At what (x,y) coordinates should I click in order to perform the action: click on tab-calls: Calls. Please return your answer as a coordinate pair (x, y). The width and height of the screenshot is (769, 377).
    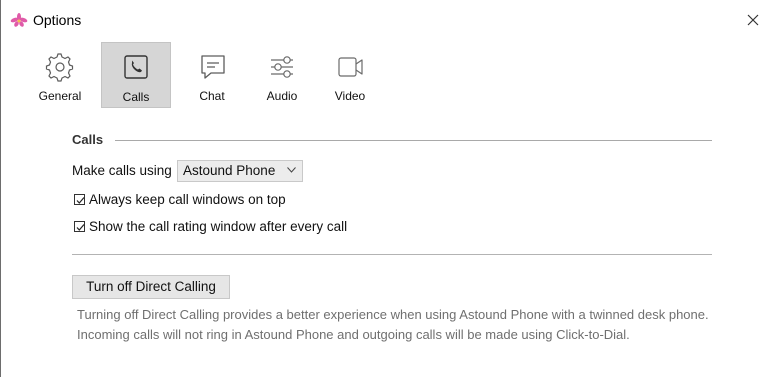
    Looking at the image, I should click on (136, 75).